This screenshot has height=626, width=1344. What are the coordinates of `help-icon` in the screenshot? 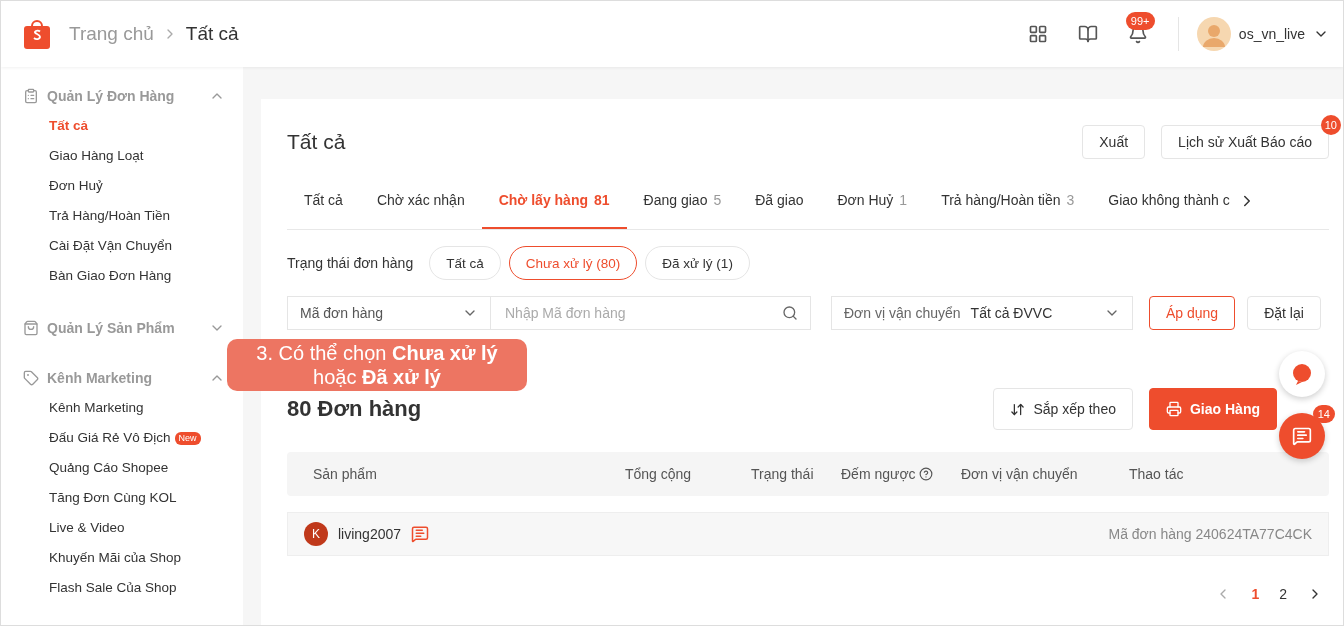 It's located at (925, 474).